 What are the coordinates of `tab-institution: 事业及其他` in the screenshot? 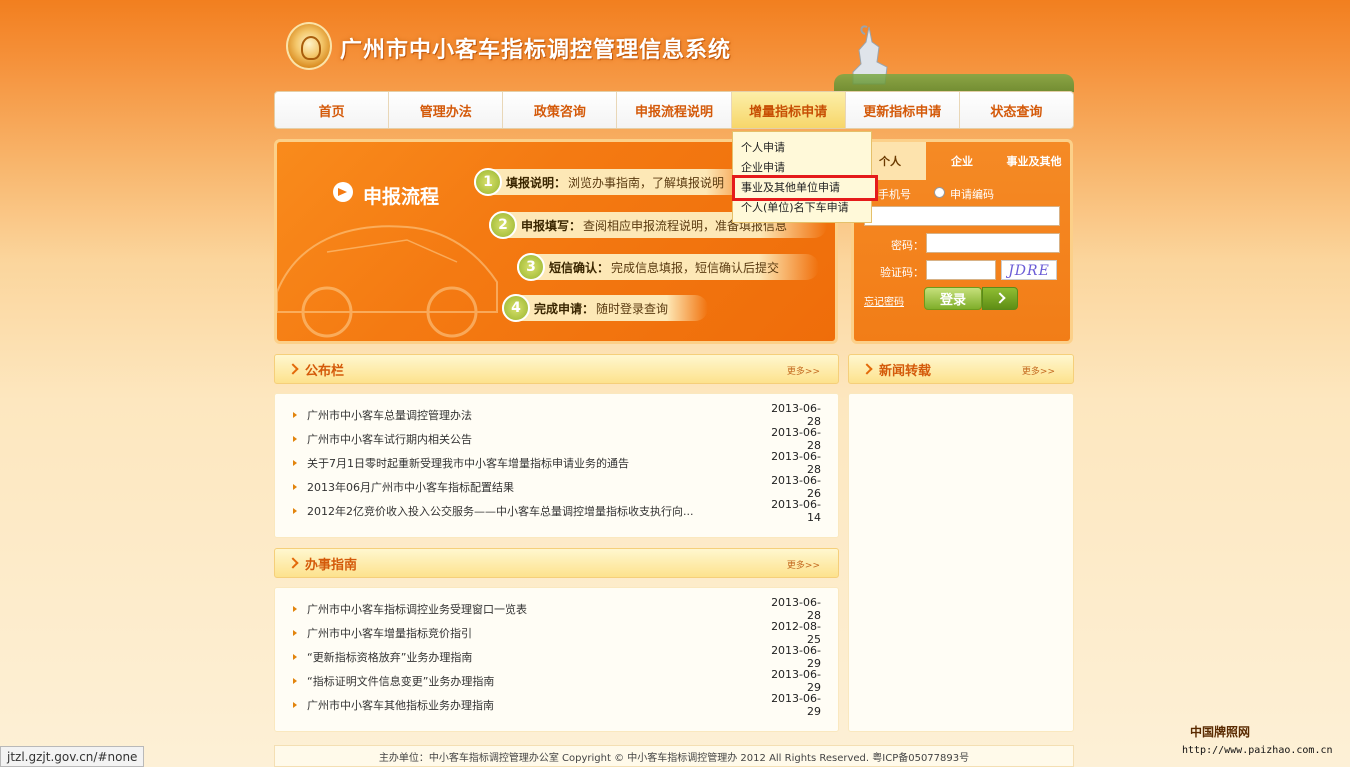 It's located at (1034, 161).